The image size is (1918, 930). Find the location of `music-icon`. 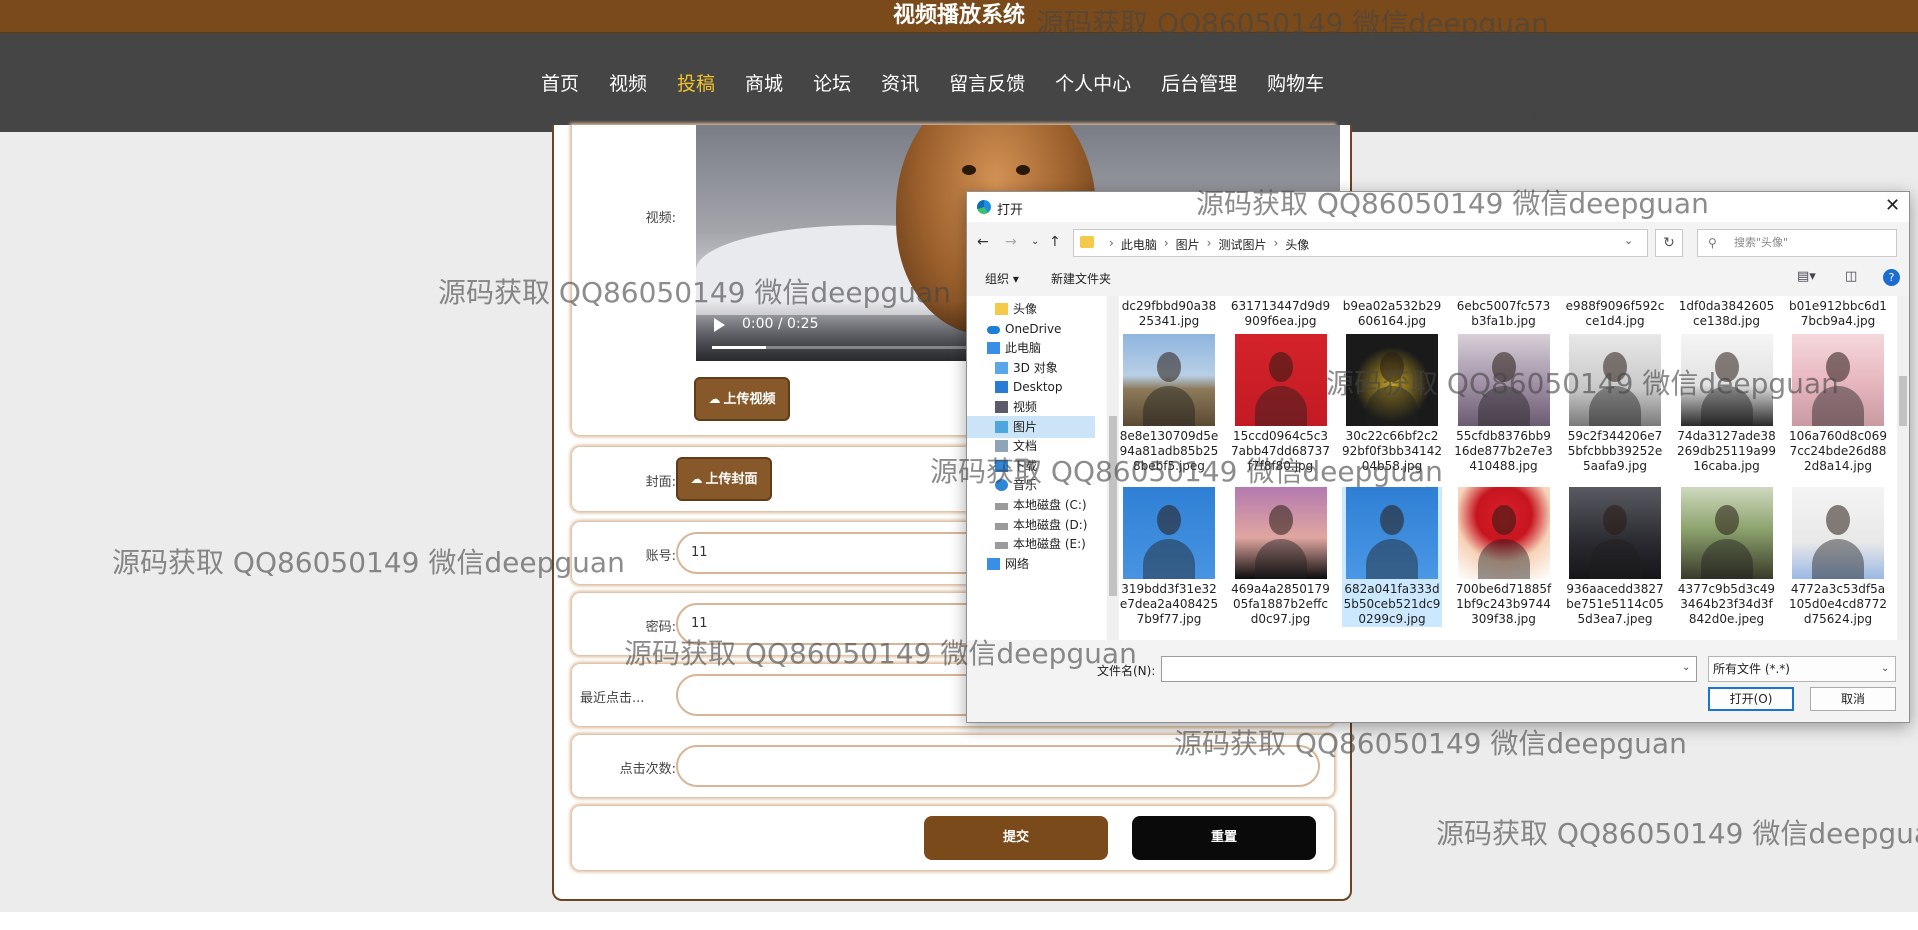

music-icon is located at coordinates (1001, 485).